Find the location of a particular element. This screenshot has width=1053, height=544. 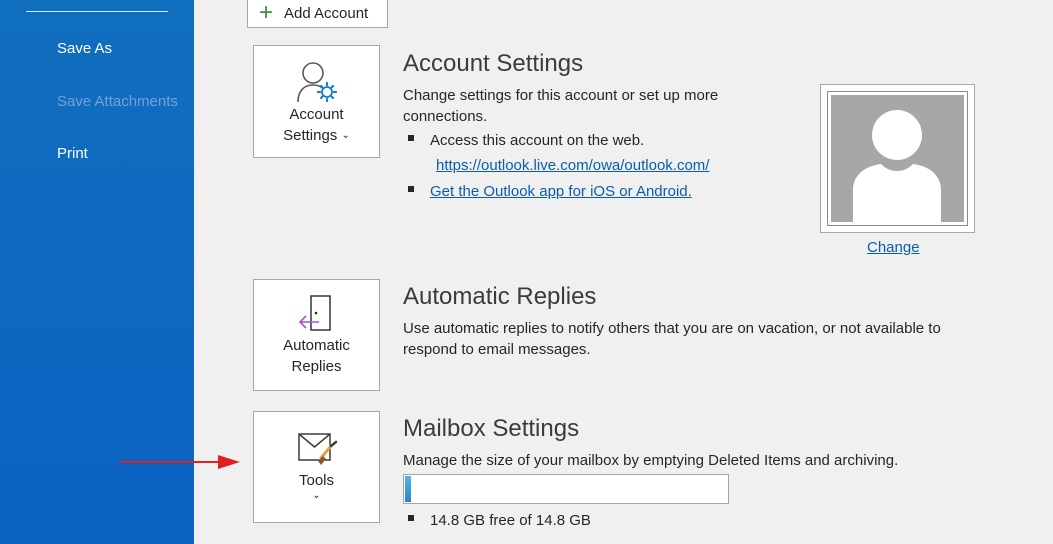

account-settings-label-line2: Settings ⌄ is located at coordinates (316, 136).